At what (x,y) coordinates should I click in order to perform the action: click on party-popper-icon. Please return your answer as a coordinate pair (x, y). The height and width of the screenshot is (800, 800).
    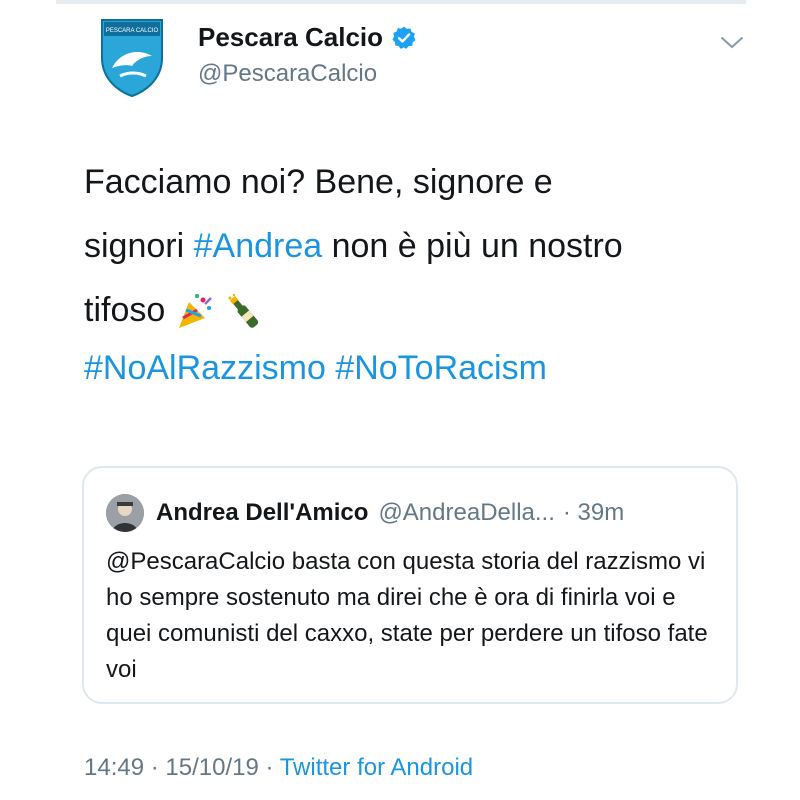
    Looking at the image, I should click on (195, 311).